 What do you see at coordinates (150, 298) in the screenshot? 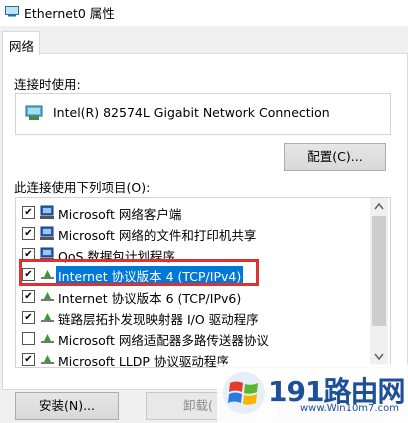
I see `item-label: Internet 协议版本 6 (TCP/IPv6)` at bounding box center [150, 298].